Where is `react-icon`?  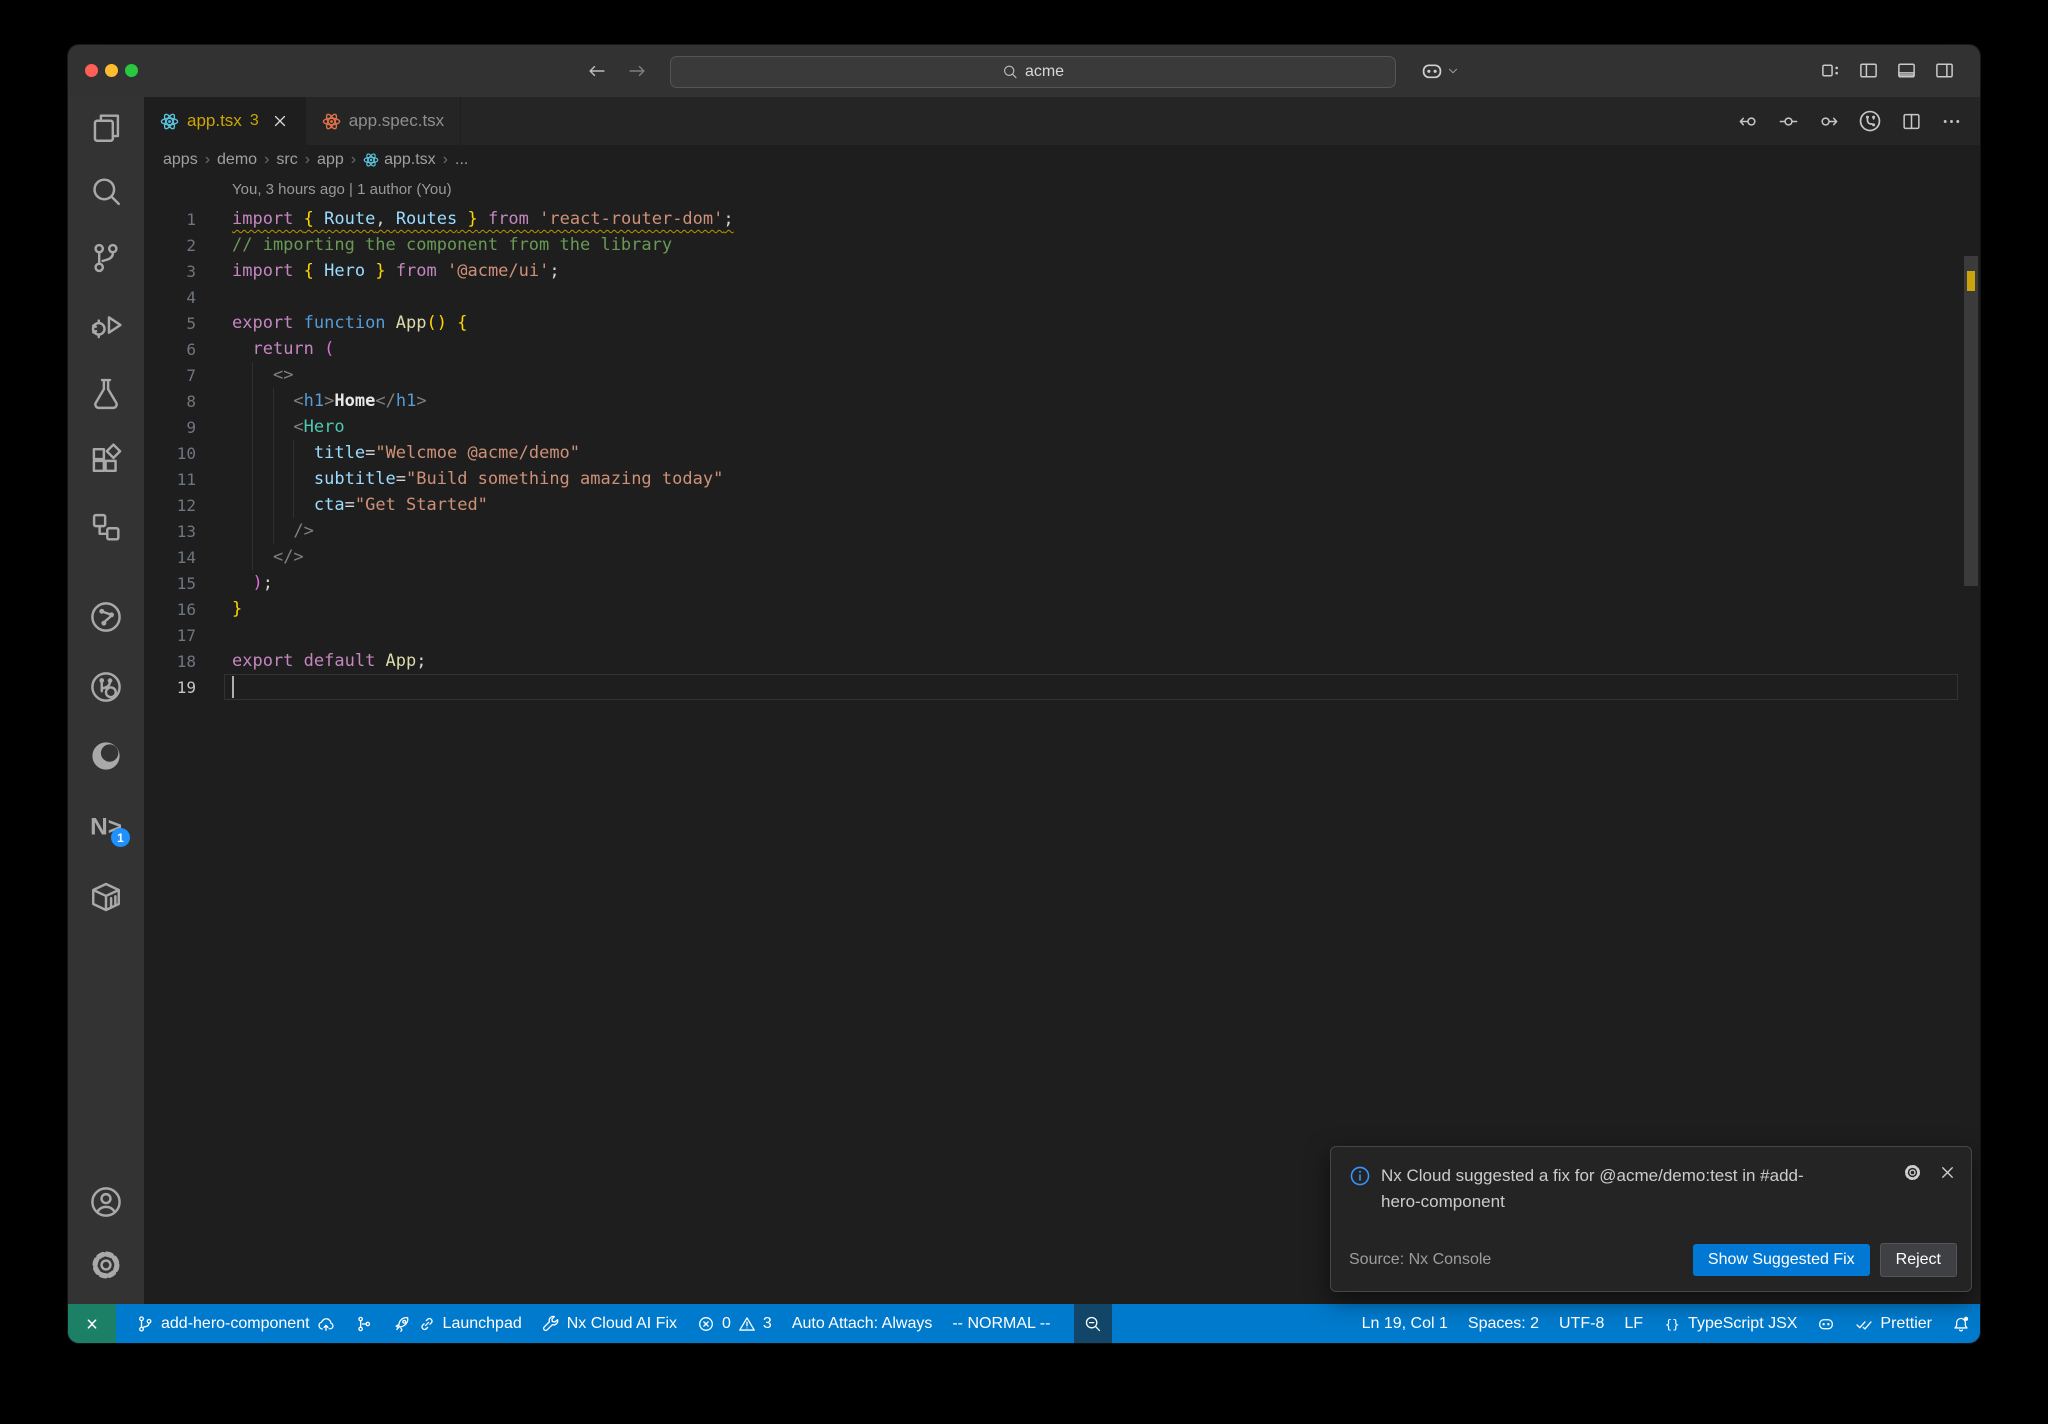 react-icon is located at coordinates (371, 160).